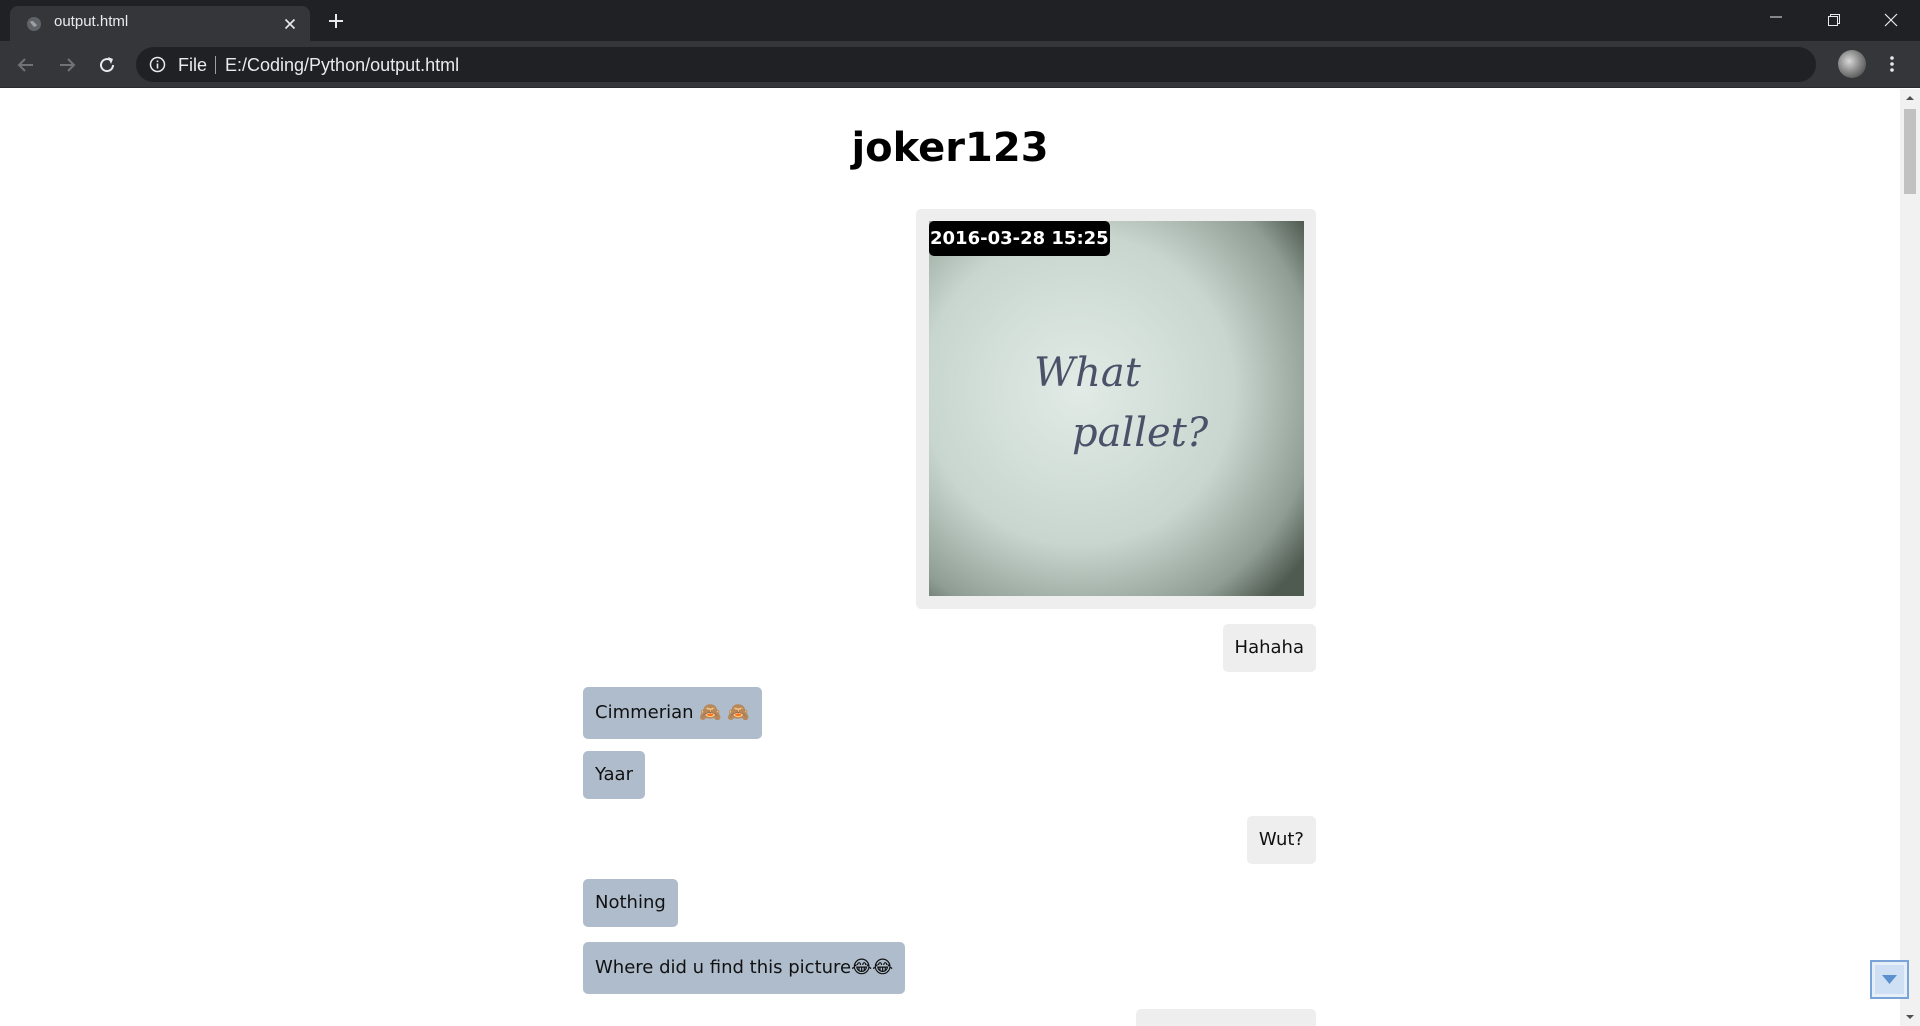 This screenshot has height=1026, width=1920. I want to click on photo-timestamp: 2016-03-28 15:25, so click(1019, 238).